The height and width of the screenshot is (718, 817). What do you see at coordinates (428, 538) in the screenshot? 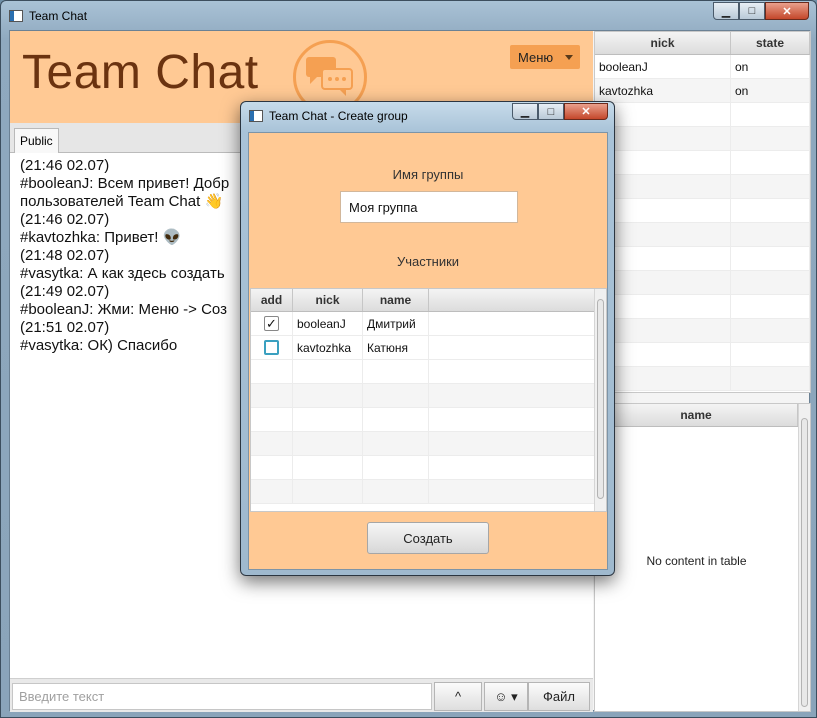
I see `create-group-button: Создать` at bounding box center [428, 538].